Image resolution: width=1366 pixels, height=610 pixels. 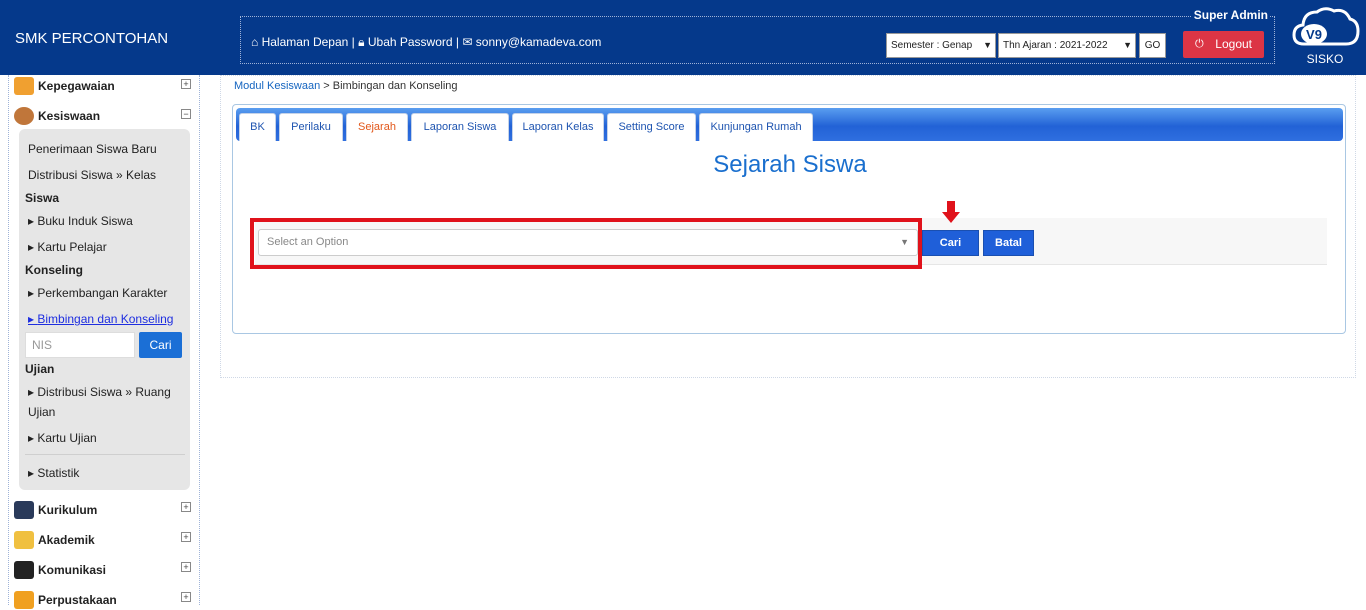 I want to click on semester-select: Semester : Genap ▼, so click(x=941, y=45).